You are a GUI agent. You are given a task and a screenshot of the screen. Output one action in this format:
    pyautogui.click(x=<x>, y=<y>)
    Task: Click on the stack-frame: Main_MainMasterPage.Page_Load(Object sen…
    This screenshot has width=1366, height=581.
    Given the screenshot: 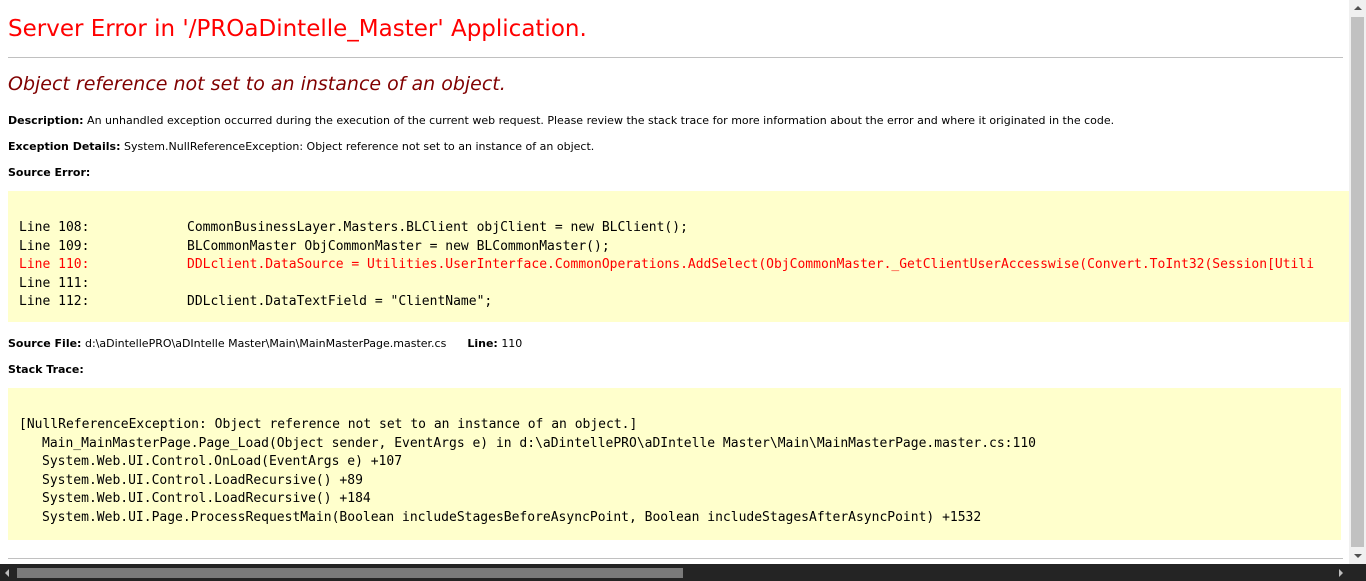 What is the action you would take?
    pyautogui.click(x=539, y=443)
    